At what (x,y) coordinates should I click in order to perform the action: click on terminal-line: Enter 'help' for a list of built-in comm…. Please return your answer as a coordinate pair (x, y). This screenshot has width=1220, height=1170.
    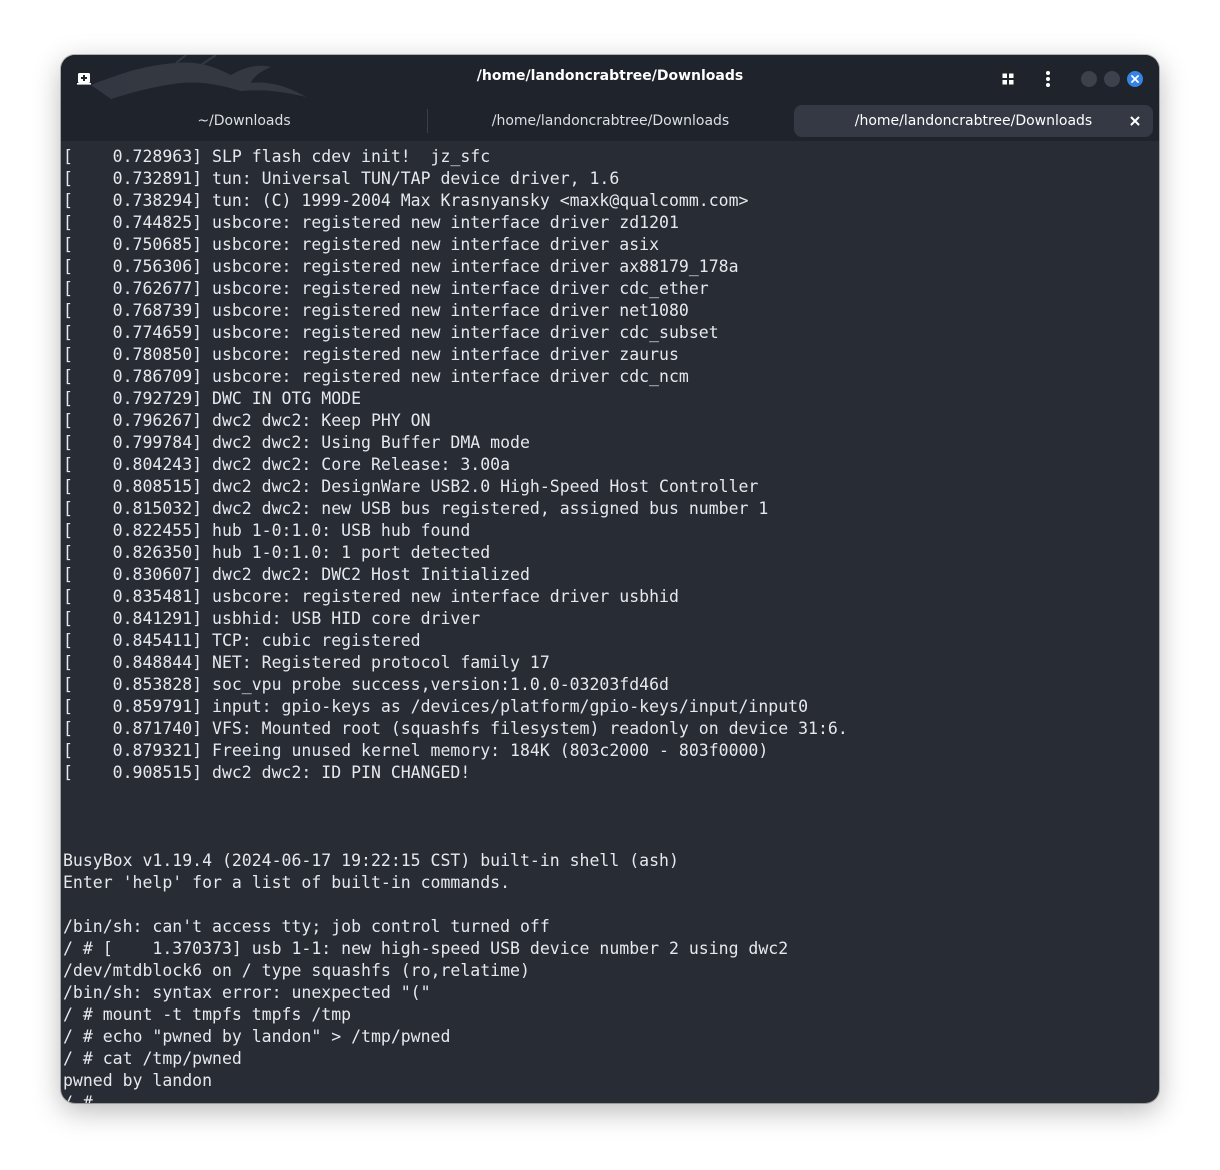
    Looking at the image, I should click on (287, 882).